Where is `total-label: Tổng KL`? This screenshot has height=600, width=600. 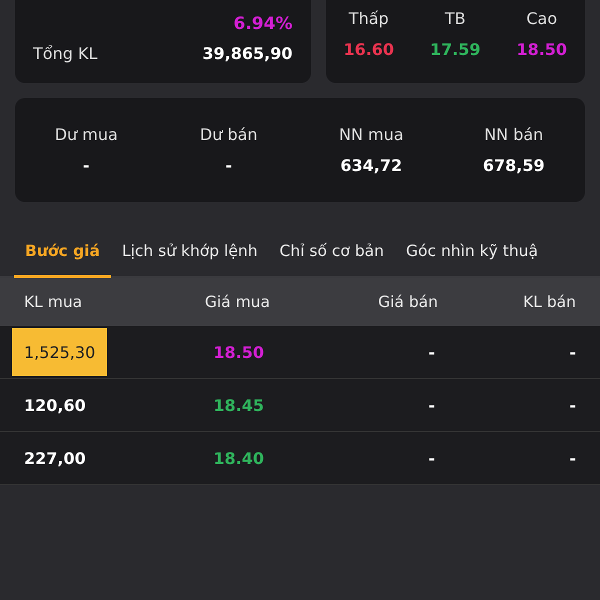
total-label: Tổng KL is located at coordinates (65, 53).